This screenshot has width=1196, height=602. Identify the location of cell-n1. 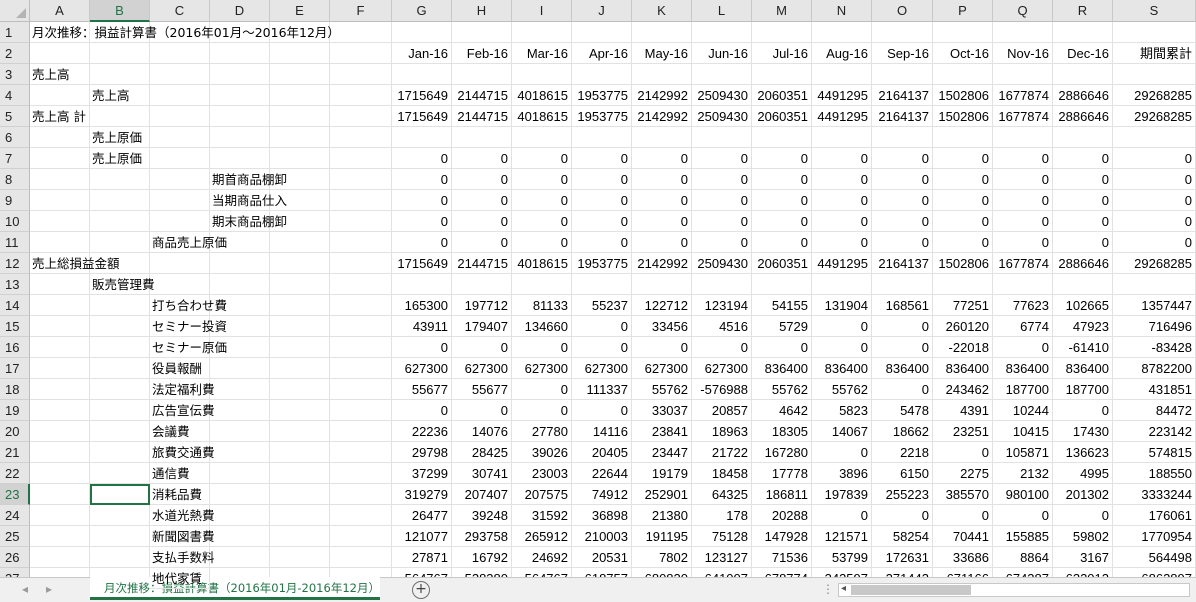
(842, 32).